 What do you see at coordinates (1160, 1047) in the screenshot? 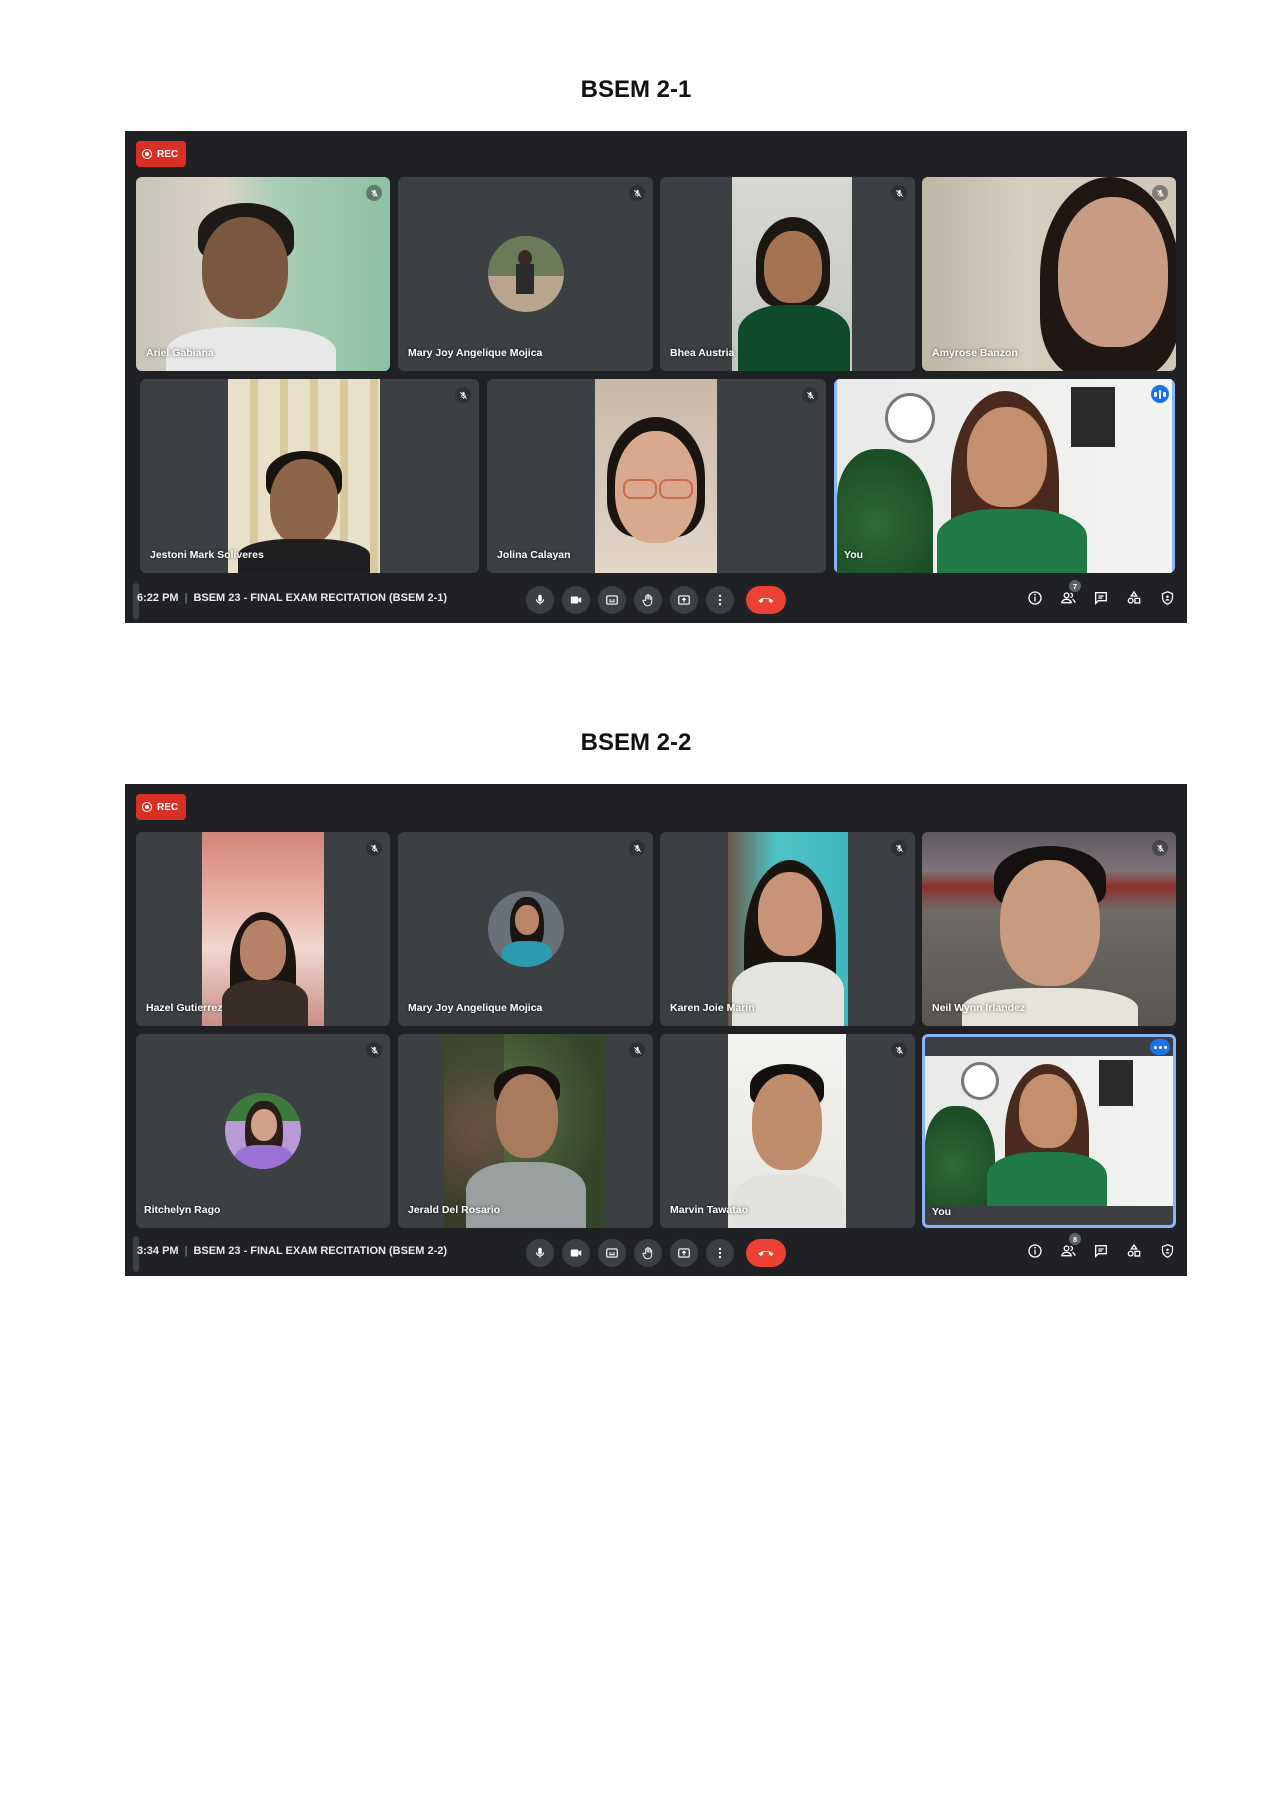
I see `tile-options-icon` at bounding box center [1160, 1047].